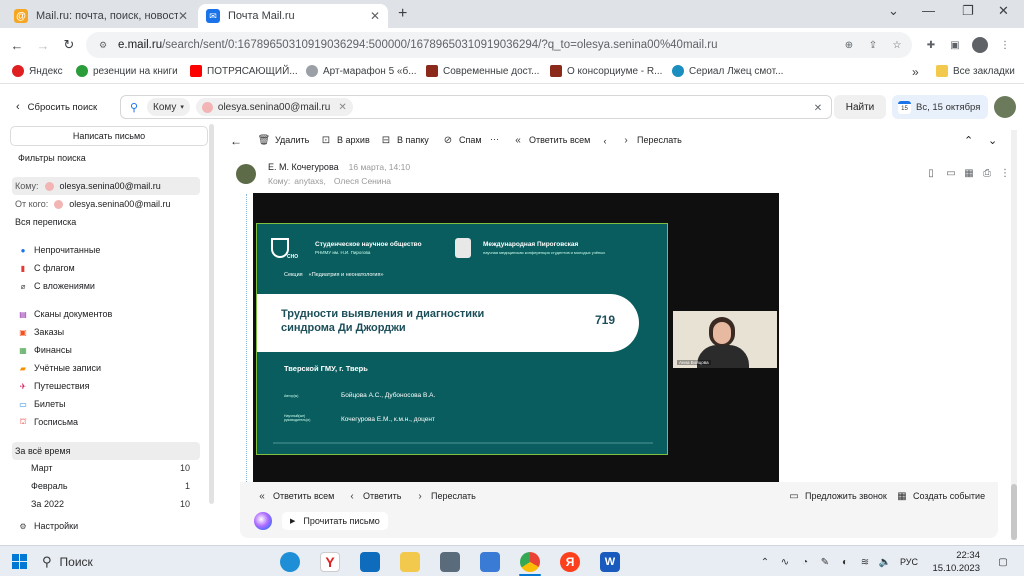 This screenshot has height=576, width=1024. Describe the element at coordinates (106, 504) in the screenshot. I see `period-2022: За 2022 10` at that location.